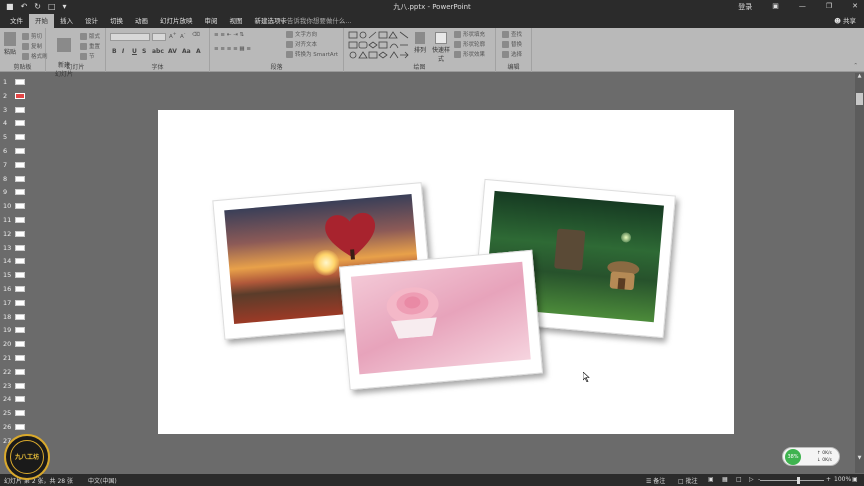  Describe the element at coordinates (35, 56) in the screenshot. I see `format-painter-button: 格式刷` at that location.